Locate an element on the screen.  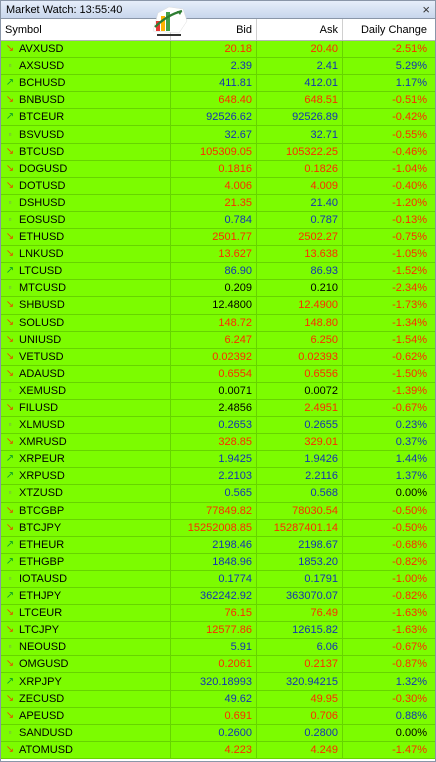
bid-cell: 92526.62 is located at coordinates (214, 117).